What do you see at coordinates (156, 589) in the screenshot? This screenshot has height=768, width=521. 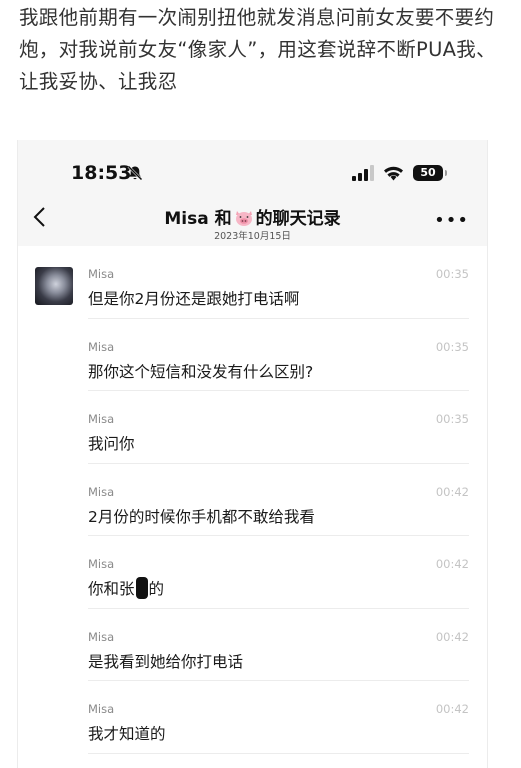 I see `message-text-after: 的` at bounding box center [156, 589].